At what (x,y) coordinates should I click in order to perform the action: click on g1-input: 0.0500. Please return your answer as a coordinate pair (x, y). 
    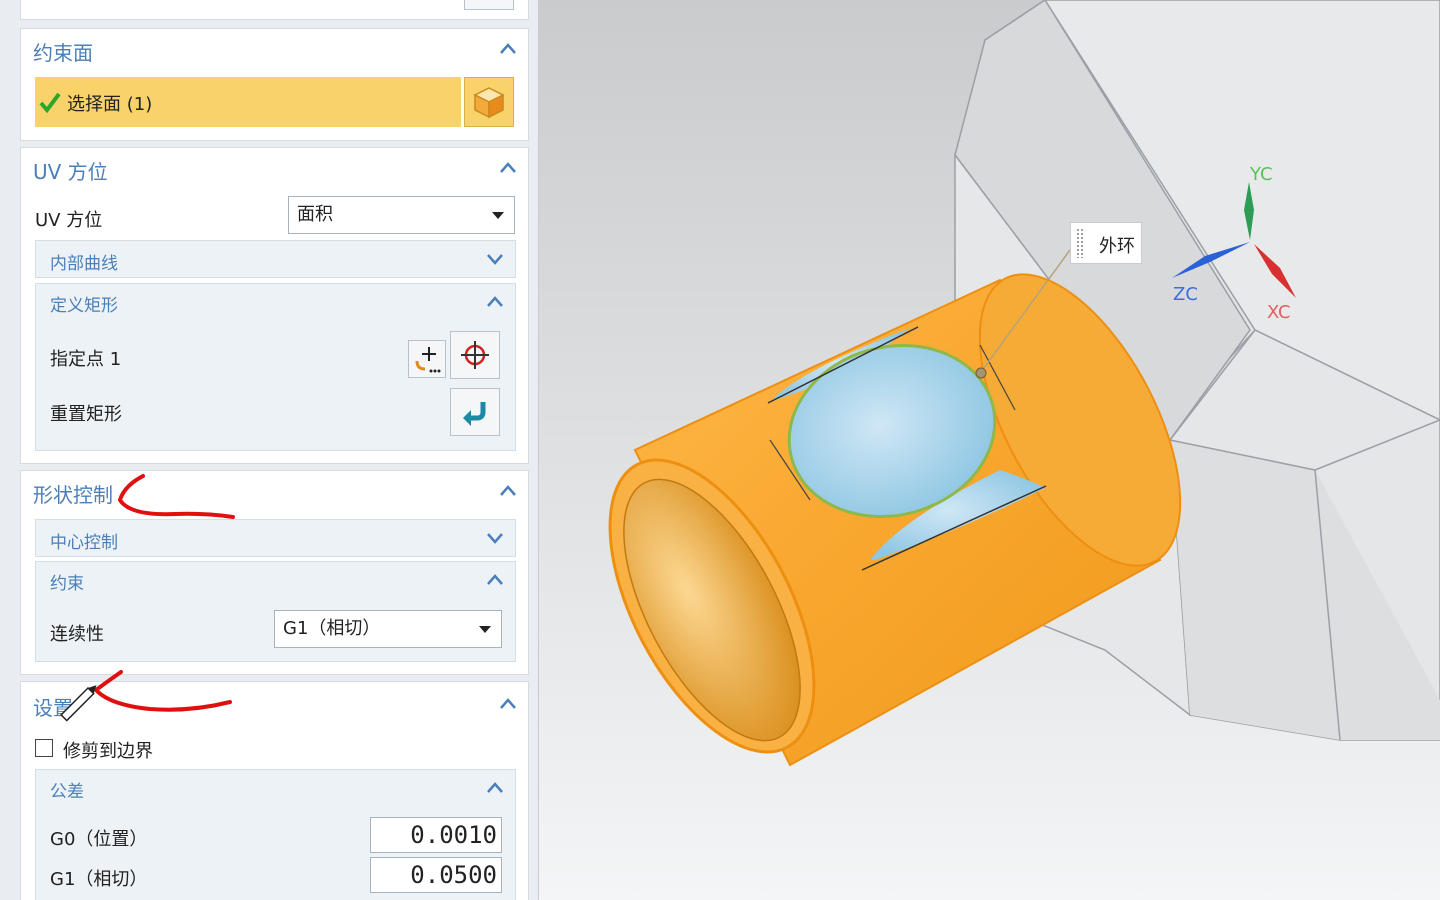
    Looking at the image, I should click on (436, 875).